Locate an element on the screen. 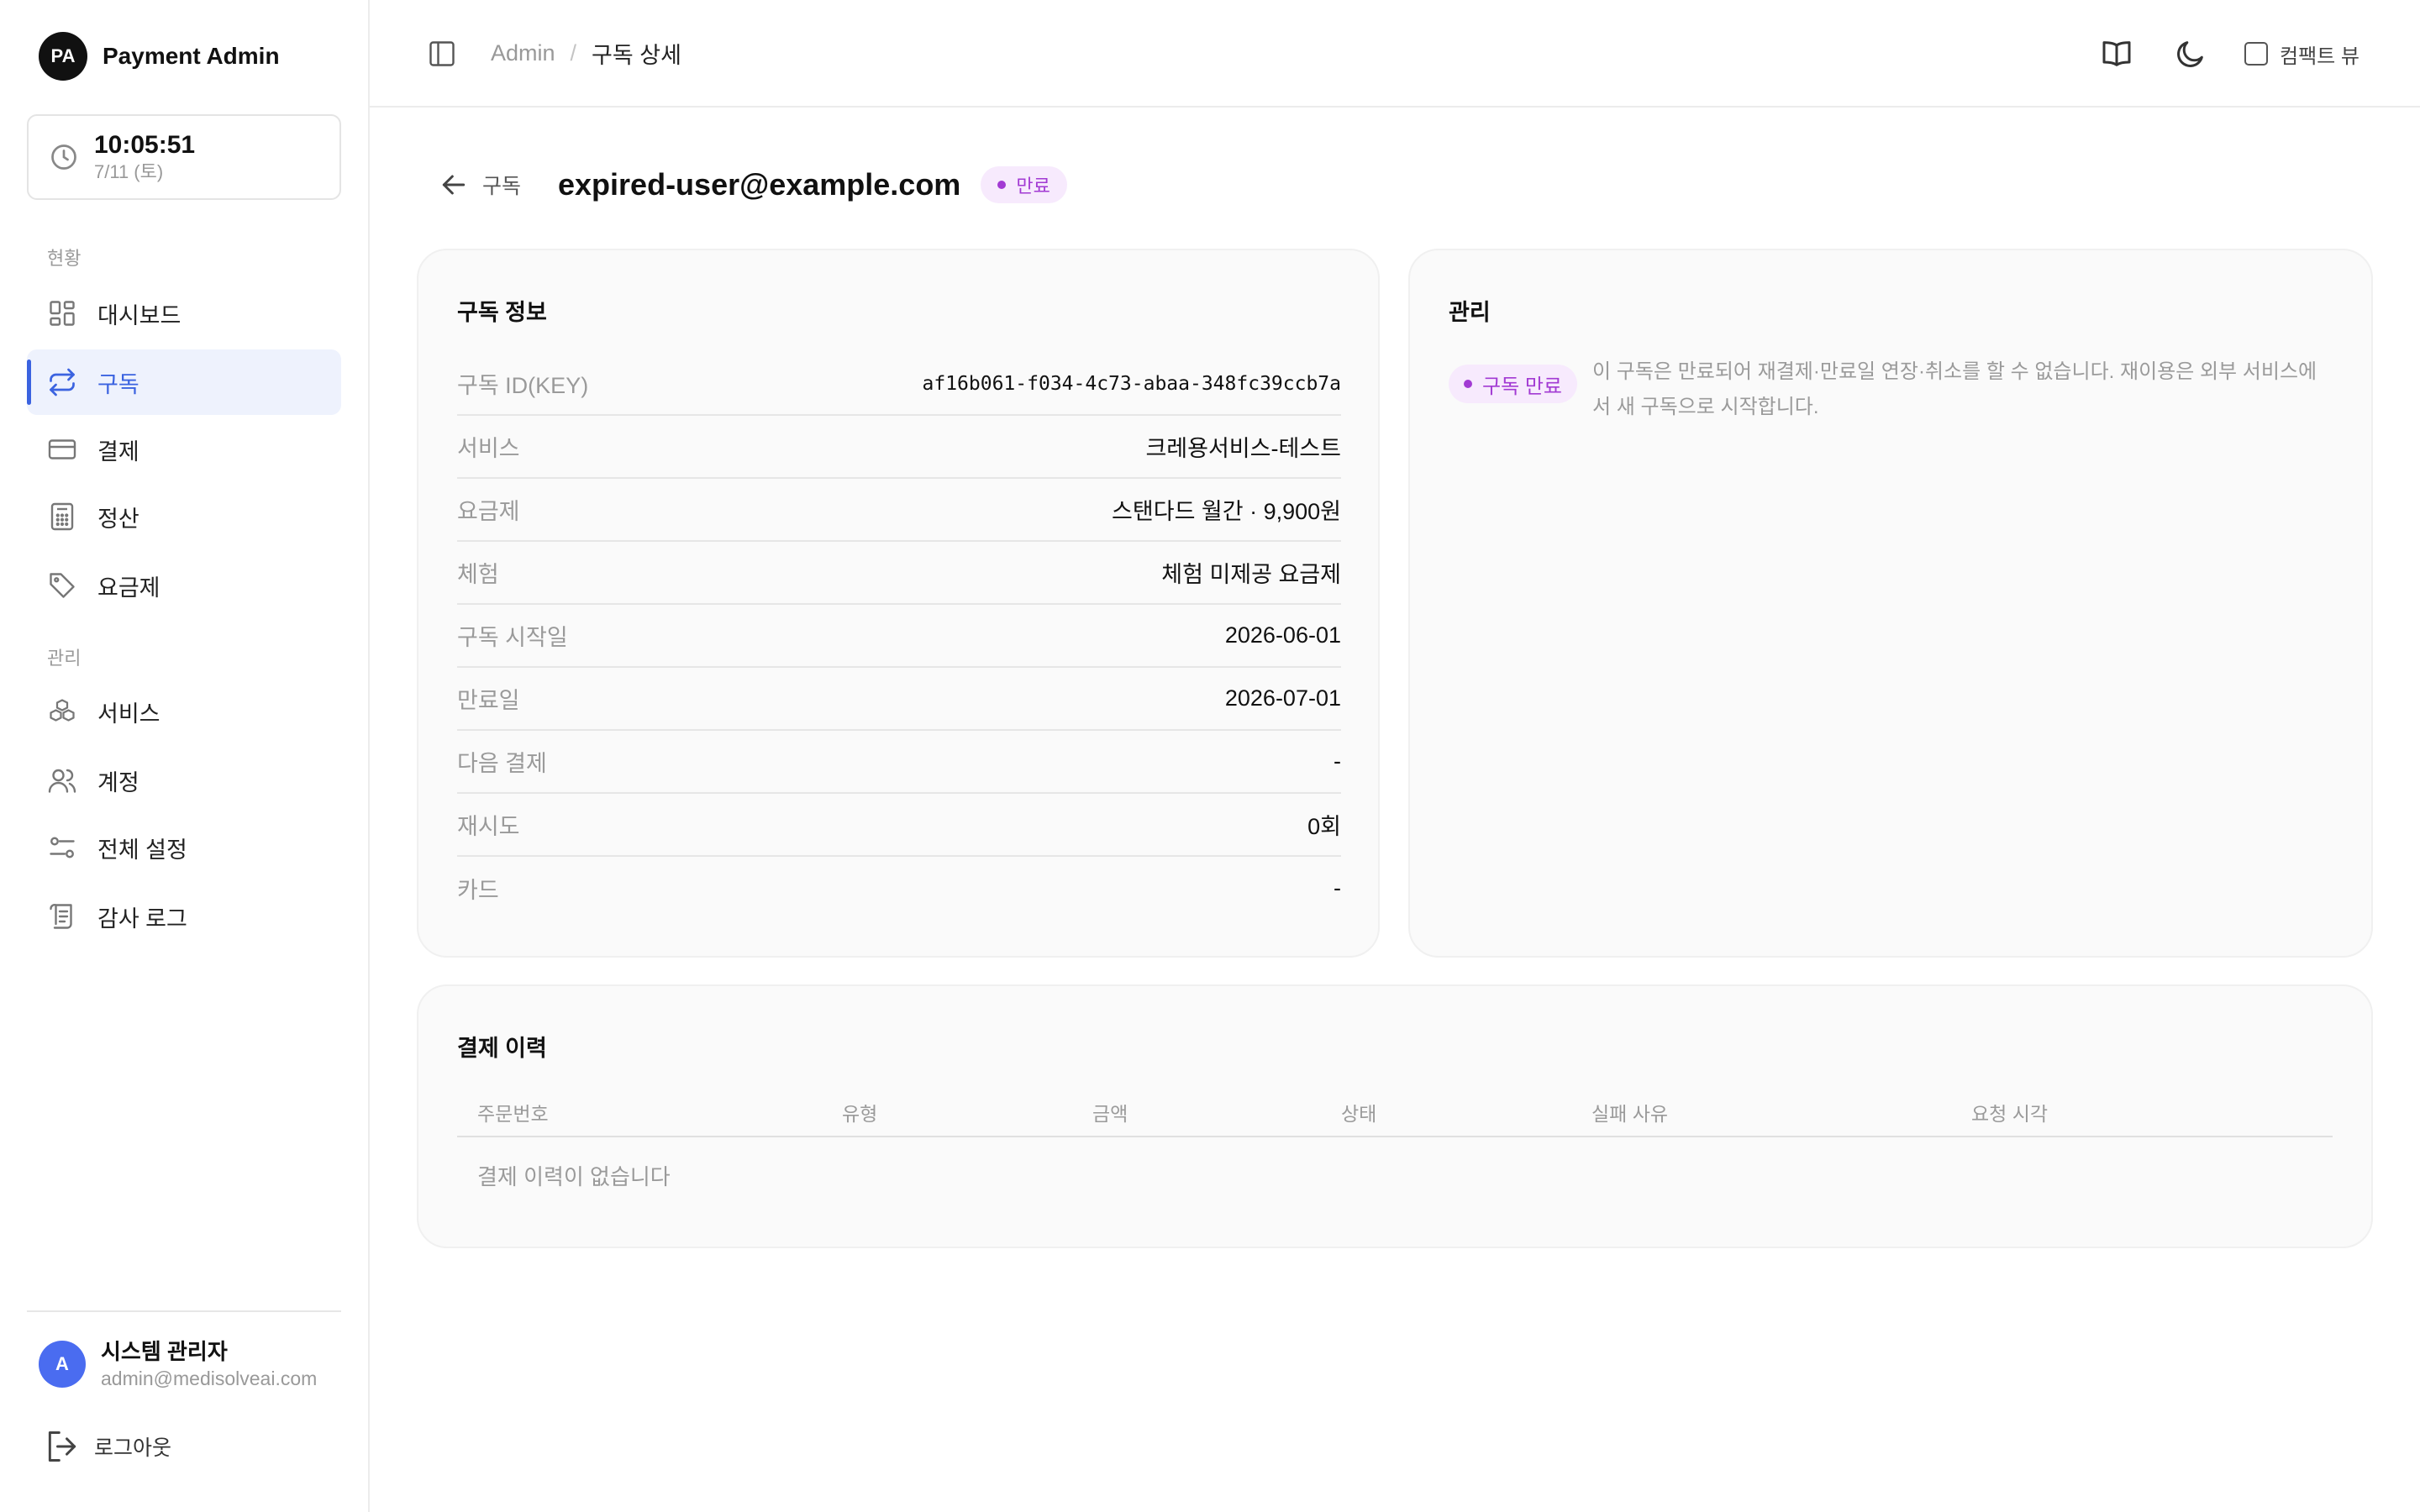 Image resolution: width=2420 pixels, height=1512 pixels. page-title: expired-user@example.com is located at coordinates (759, 184).